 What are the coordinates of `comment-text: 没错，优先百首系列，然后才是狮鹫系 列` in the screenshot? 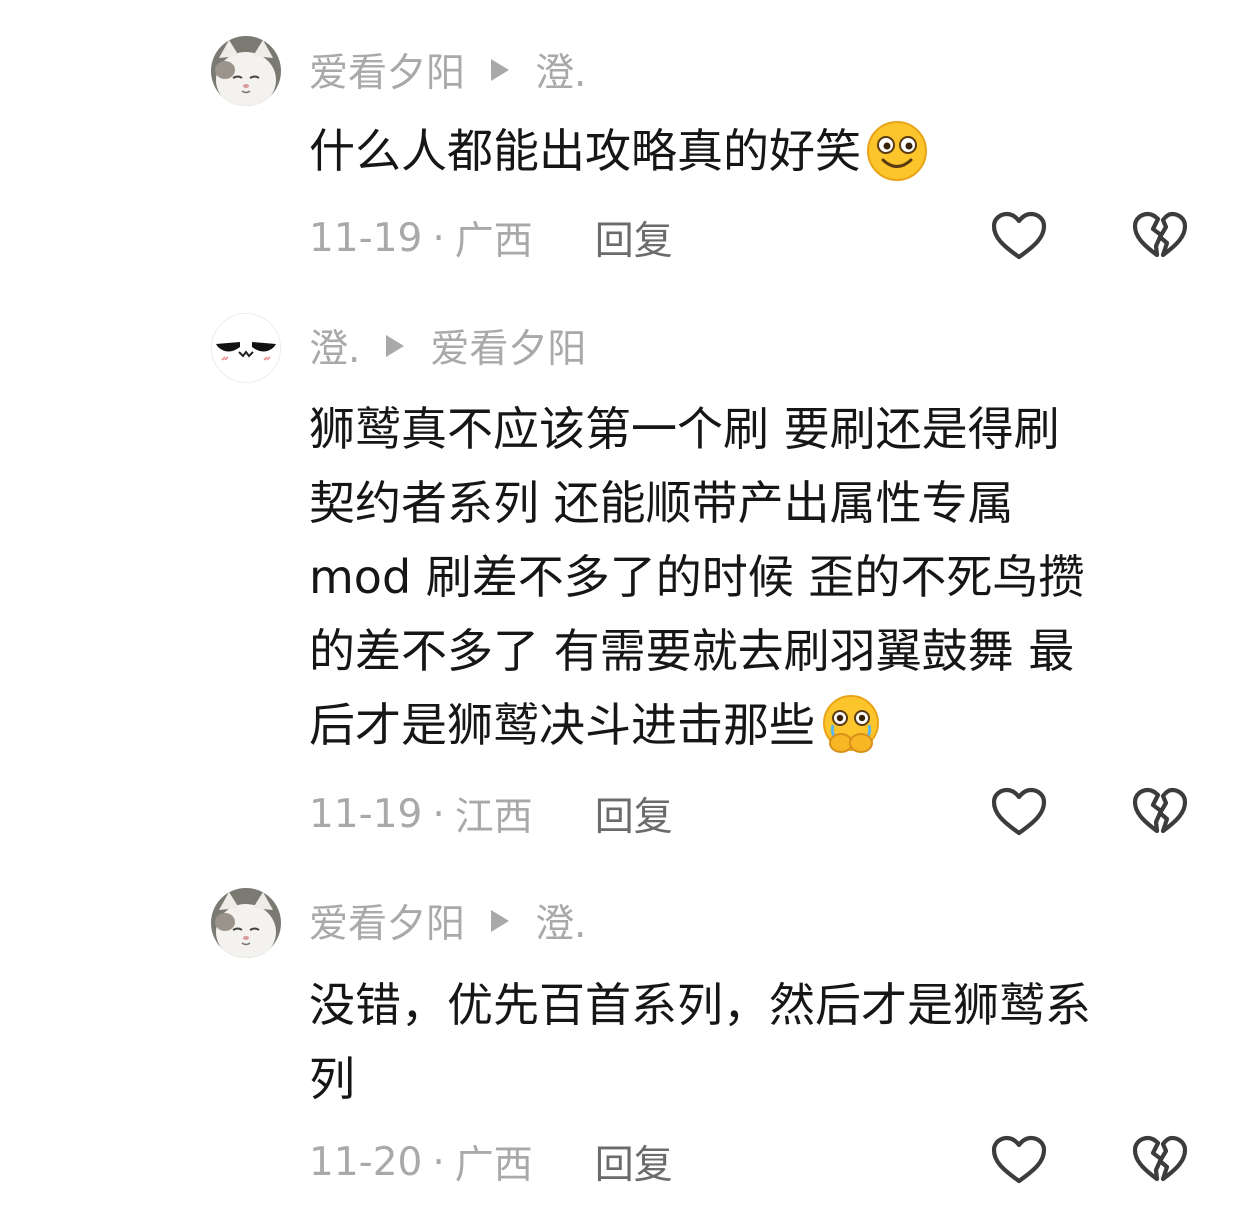 It's located at (759, 1042).